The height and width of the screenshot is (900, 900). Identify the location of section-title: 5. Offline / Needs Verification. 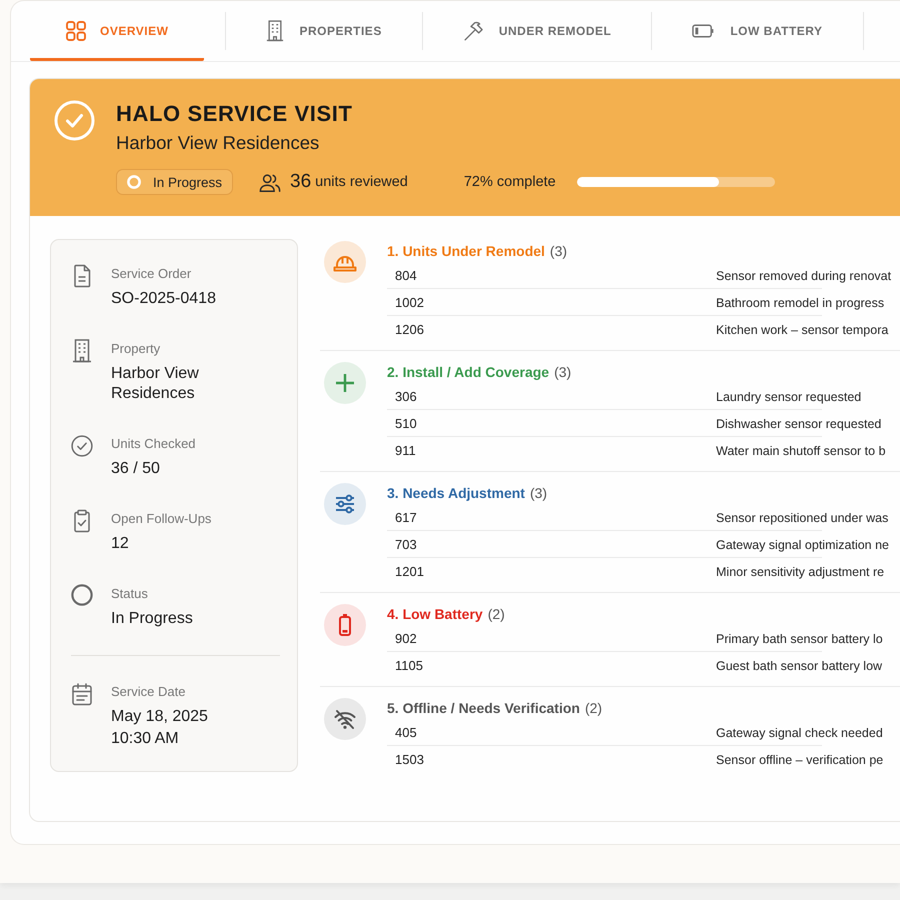
(483, 708).